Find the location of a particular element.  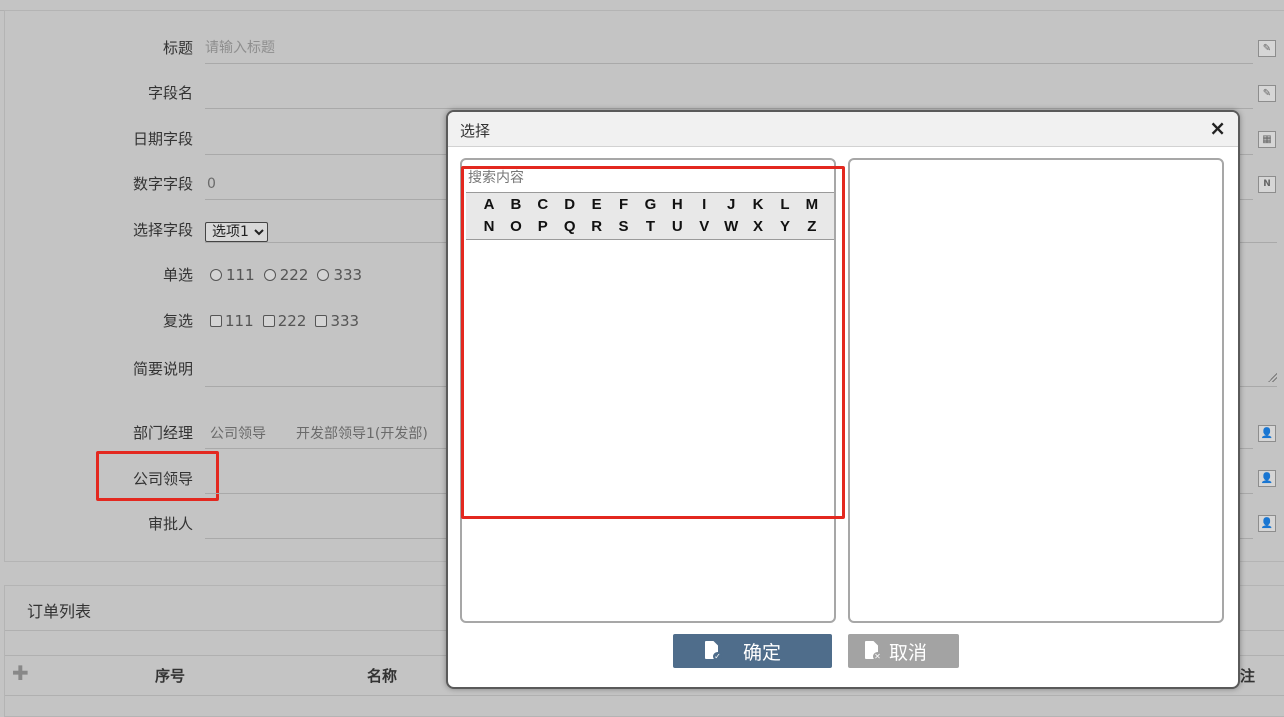

checkbox-label: 111 is located at coordinates (239, 321).